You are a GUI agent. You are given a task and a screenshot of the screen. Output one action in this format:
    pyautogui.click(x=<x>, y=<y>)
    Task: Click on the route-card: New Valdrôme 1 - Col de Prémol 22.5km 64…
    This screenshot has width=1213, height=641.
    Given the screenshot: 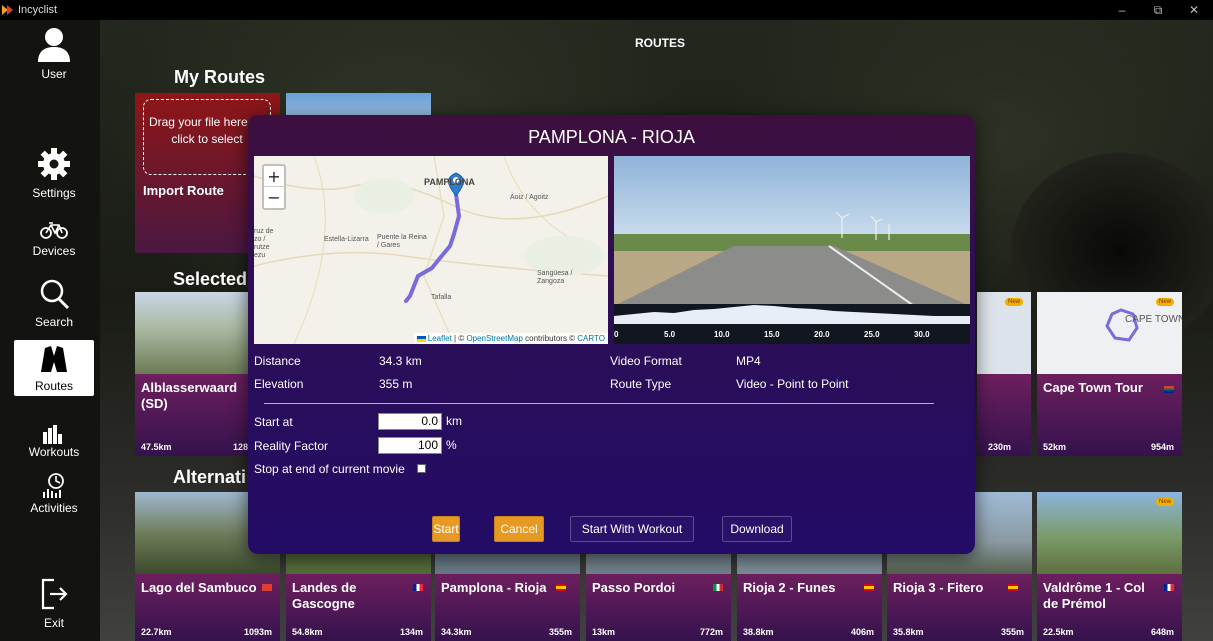 What is the action you would take?
    pyautogui.click(x=1109, y=566)
    